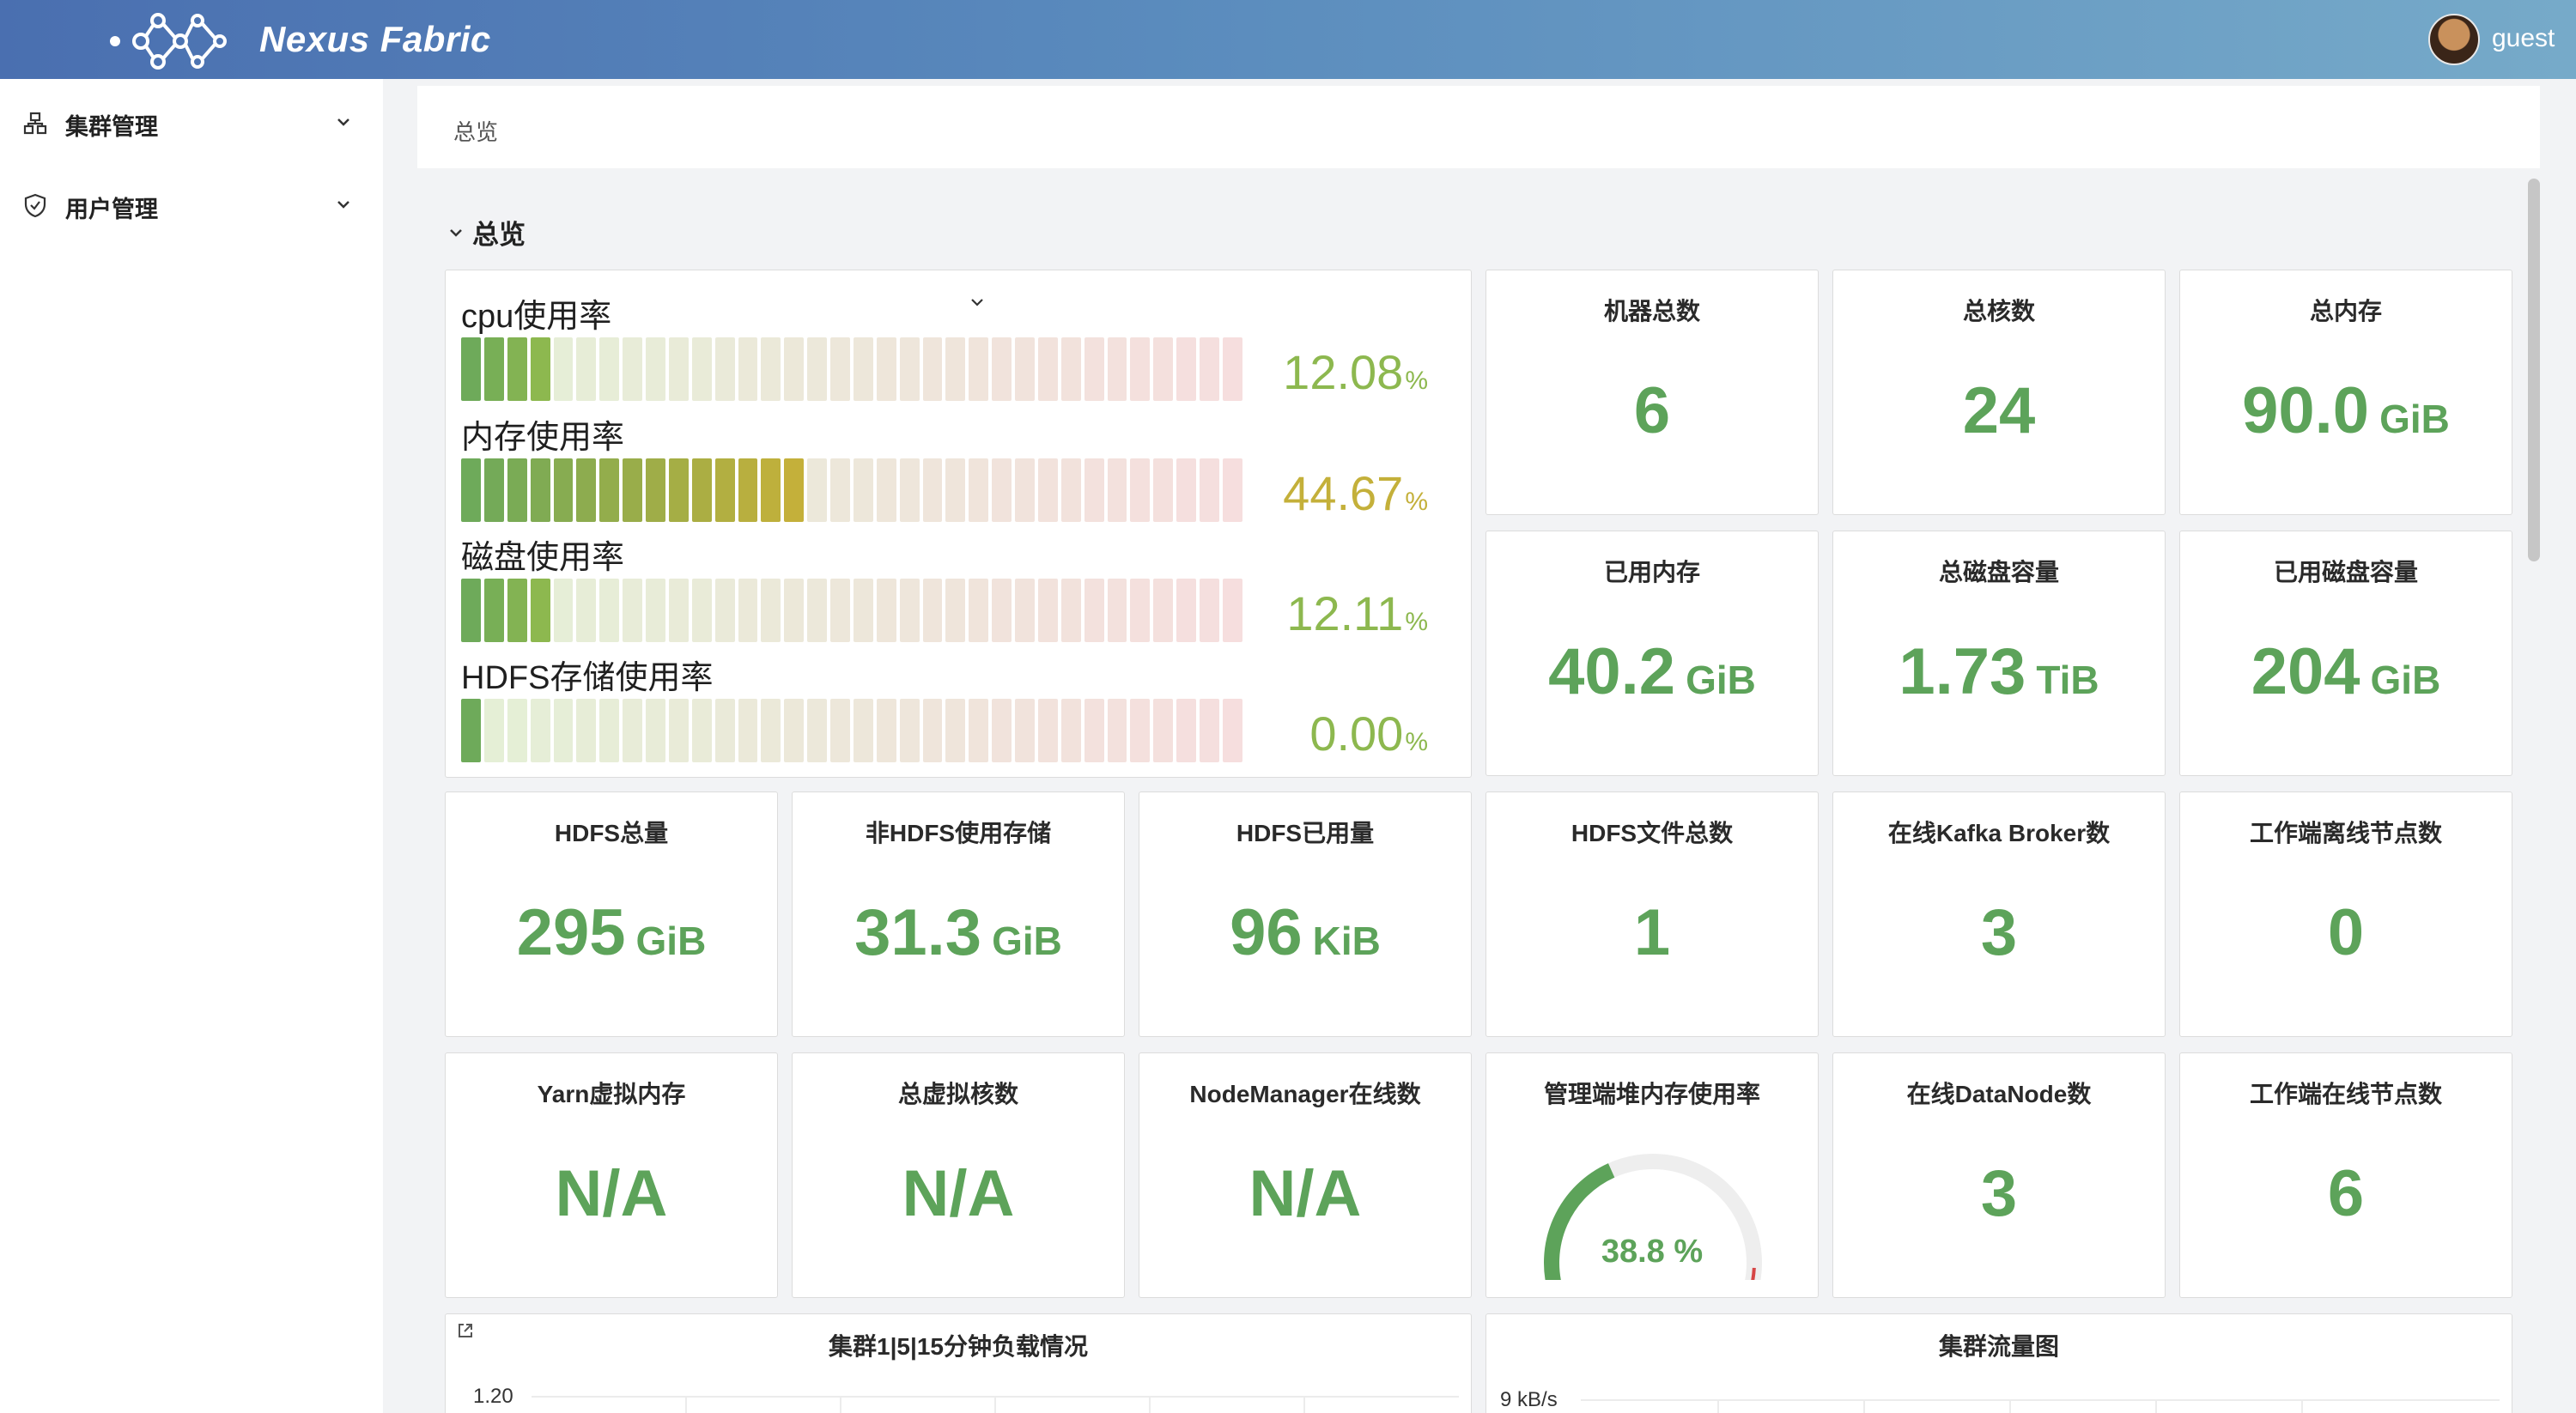  I want to click on usage-value: 44.67%, so click(1356, 493).